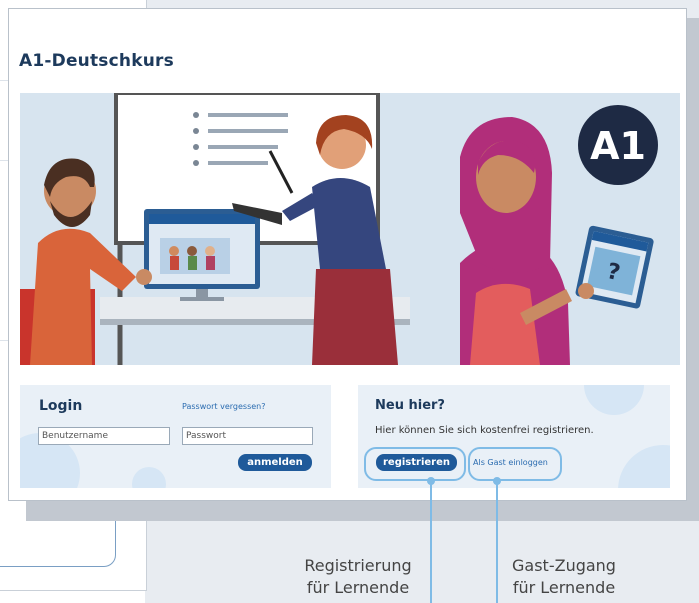 The image size is (699, 603). Describe the element at coordinates (564, 587) in the screenshot. I see `guest-caption-line-2: für Lernende` at that location.